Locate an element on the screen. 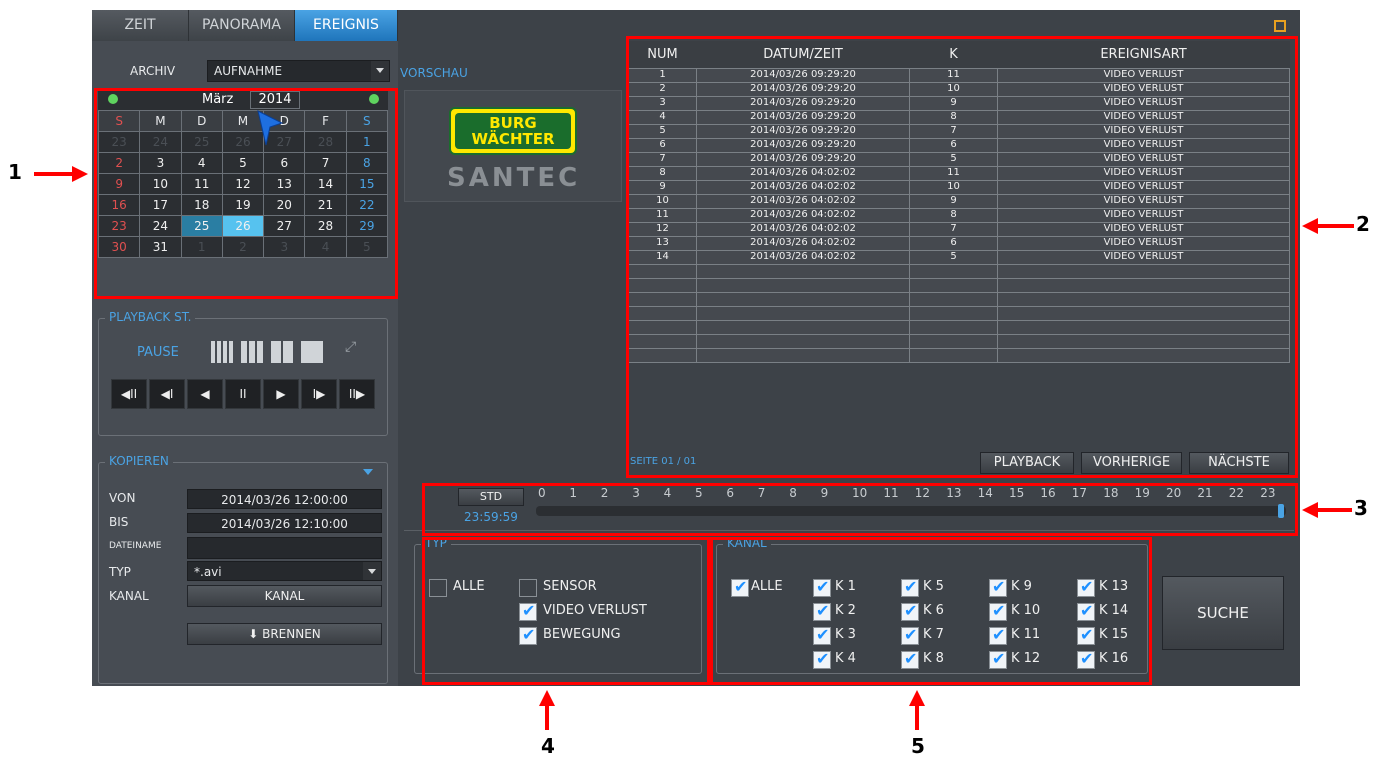 The width and height of the screenshot is (1386, 762). filename-field is located at coordinates (284, 548).